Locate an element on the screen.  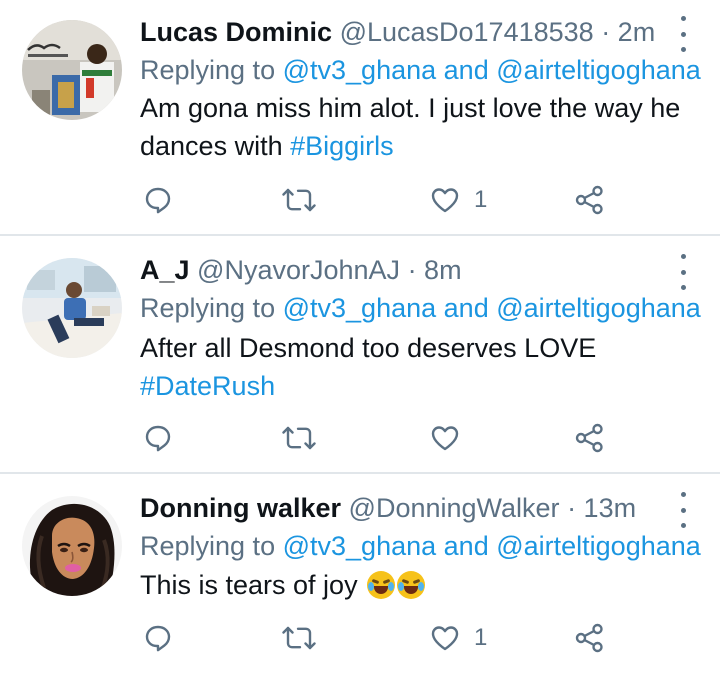
tweet-text: This is tears of joy is located at coordinates (425, 585).